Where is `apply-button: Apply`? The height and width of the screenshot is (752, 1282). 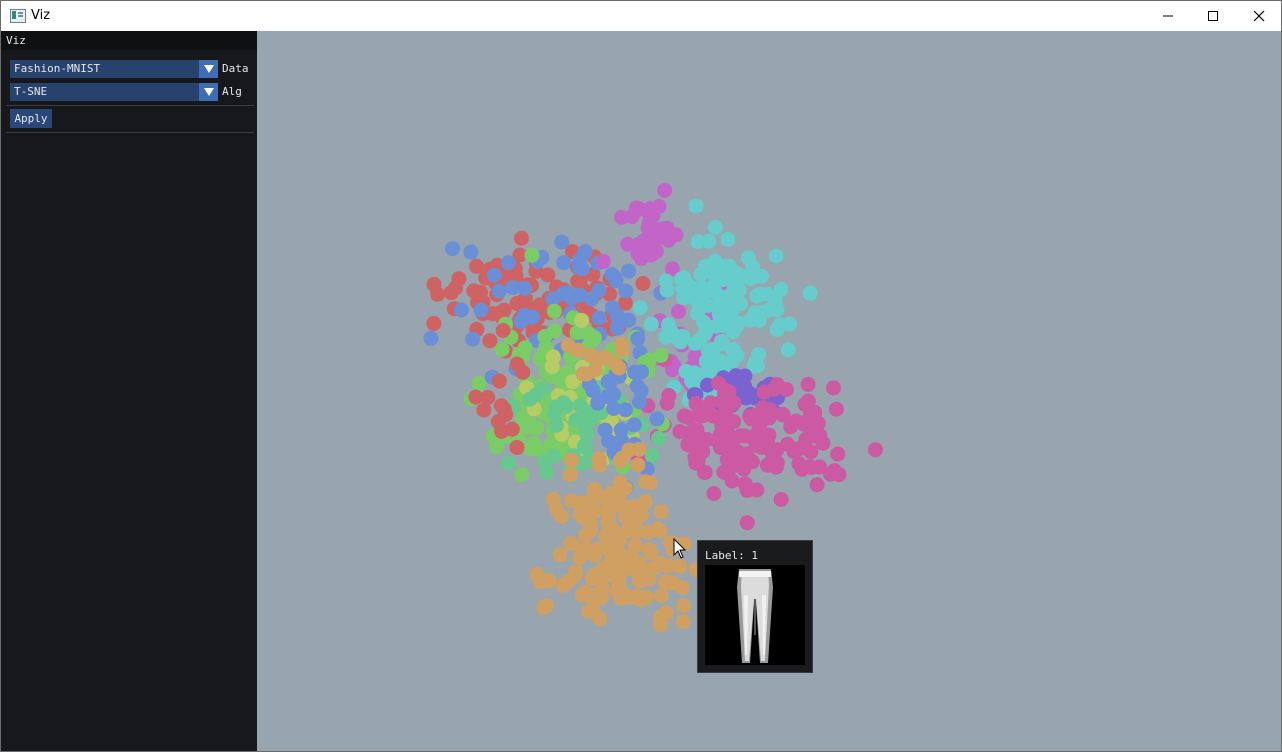
apply-button: Apply is located at coordinates (31, 118).